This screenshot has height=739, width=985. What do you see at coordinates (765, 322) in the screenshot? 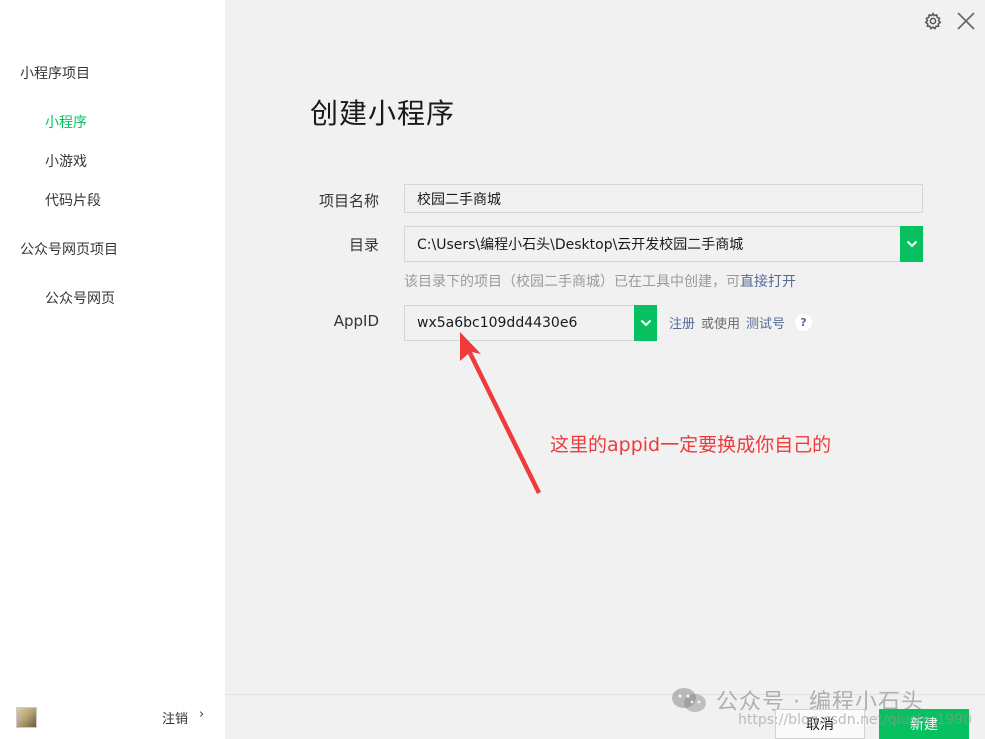
I see `test-account-link: 测试号` at bounding box center [765, 322].